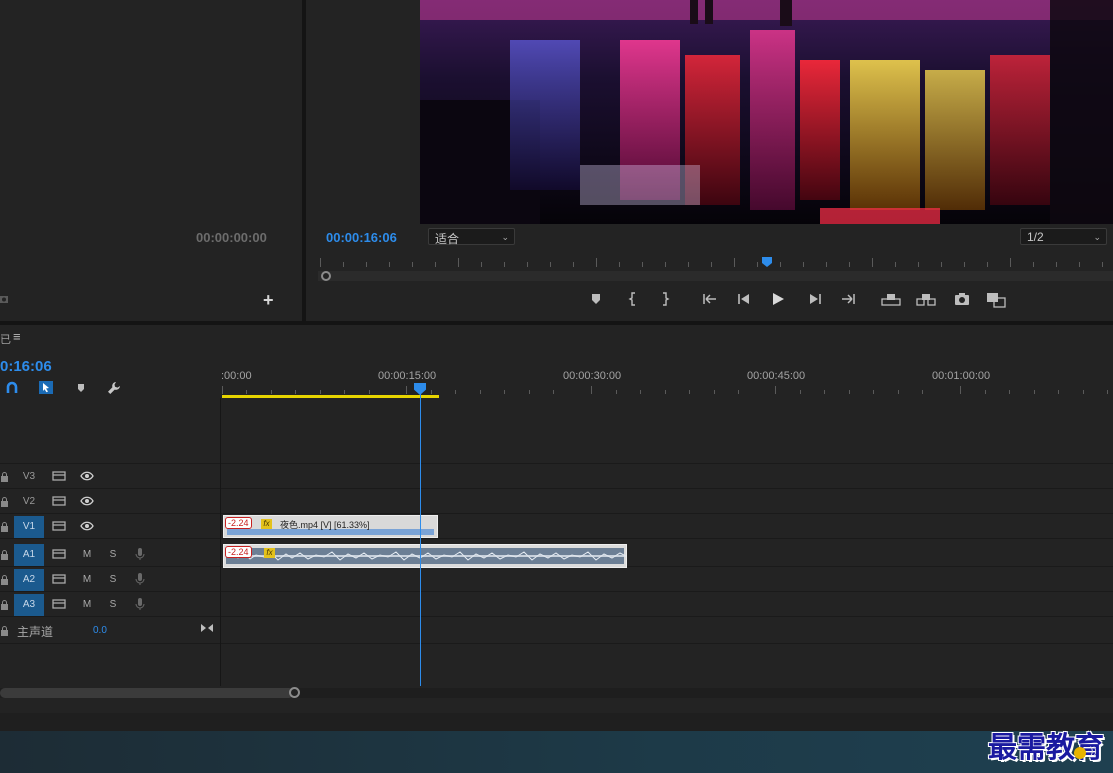 Image resolution: width=1113 pixels, height=773 pixels. I want to click on speaker-icon: )), so click(1093, 751).